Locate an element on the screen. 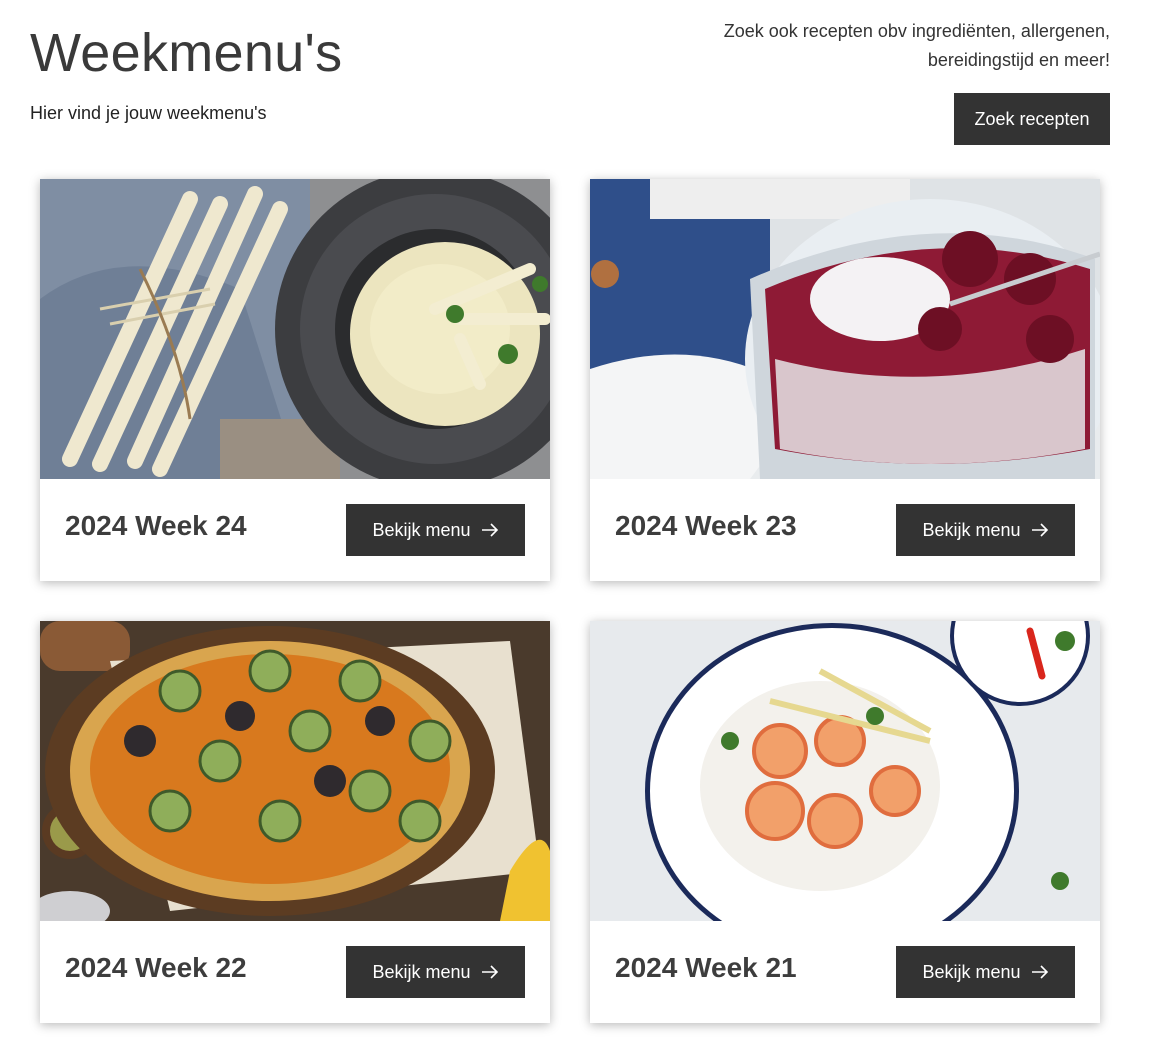 The image size is (1158, 1044). card-title: 2024 Week 23 is located at coordinates (706, 525).